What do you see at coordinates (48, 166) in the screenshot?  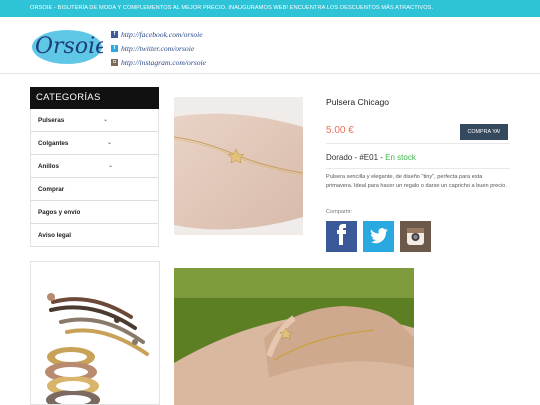 I see `sidebar-item-label: Anillos` at bounding box center [48, 166].